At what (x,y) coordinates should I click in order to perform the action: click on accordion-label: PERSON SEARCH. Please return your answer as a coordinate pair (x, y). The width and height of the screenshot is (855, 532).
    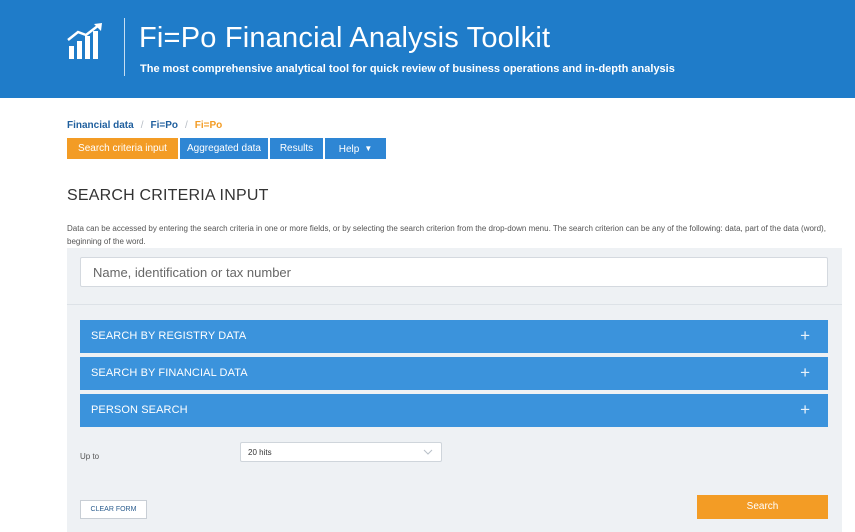
    Looking at the image, I should click on (139, 410).